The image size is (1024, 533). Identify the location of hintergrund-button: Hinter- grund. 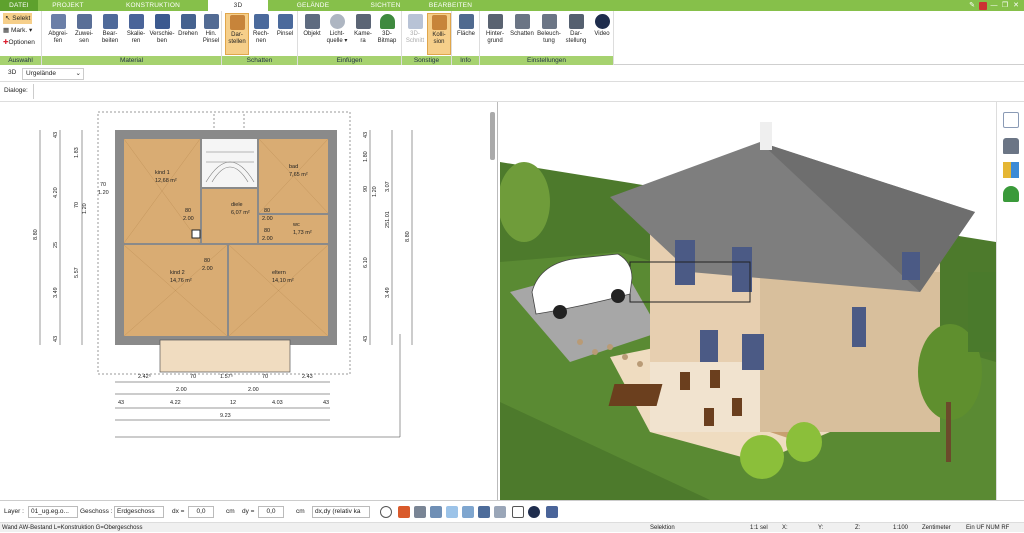
(495, 34).